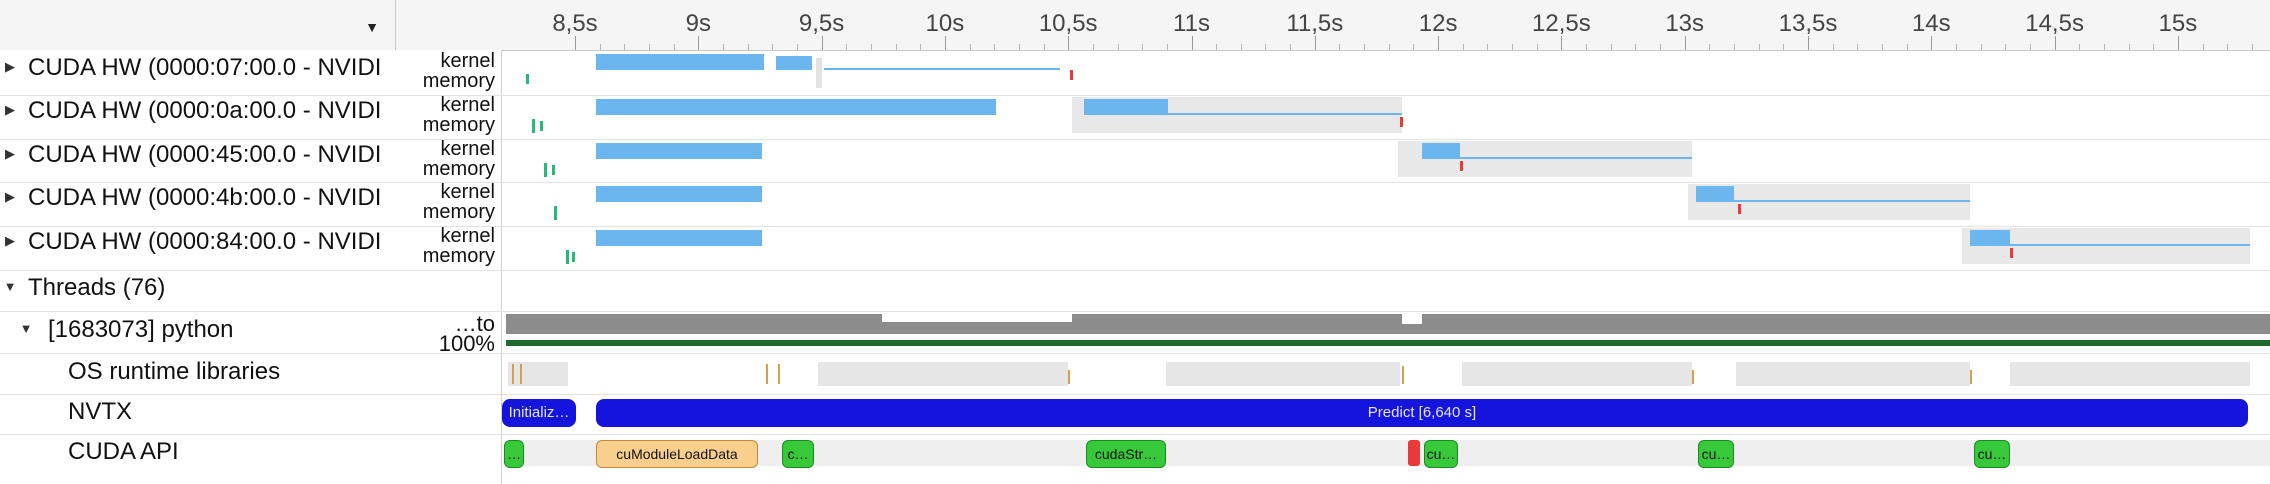 The width and height of the screenshot is (2270, 484). Describe the element at coordinates (819, 73) in the screenshot. I see `kernel-gap-region` at that location.